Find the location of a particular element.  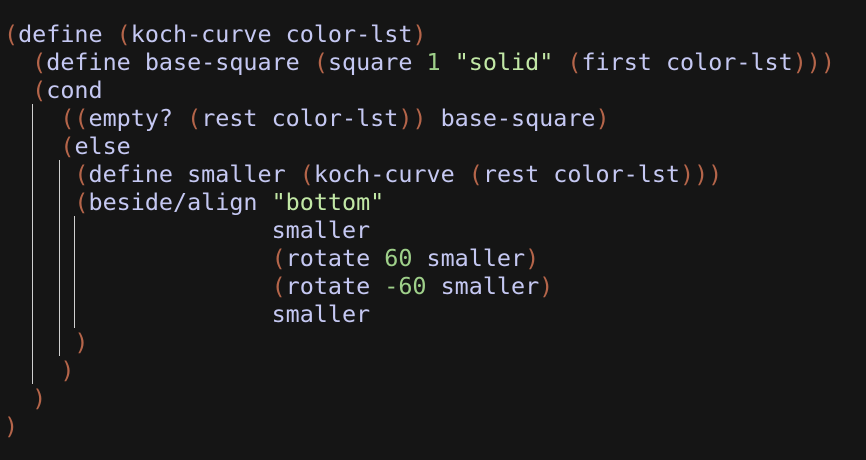

code-token: cond is located at coordinates (74, 90).